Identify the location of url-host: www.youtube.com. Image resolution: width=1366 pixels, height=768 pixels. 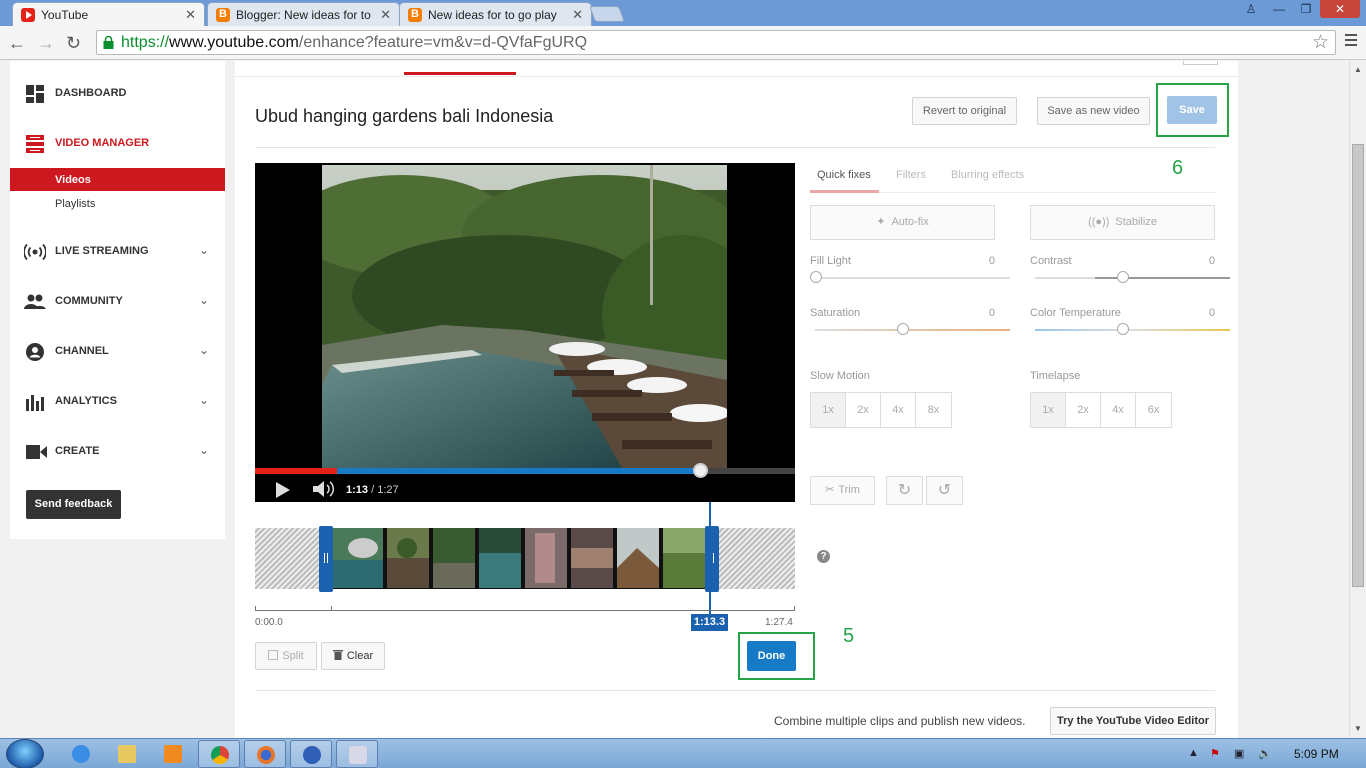
(234, 42).